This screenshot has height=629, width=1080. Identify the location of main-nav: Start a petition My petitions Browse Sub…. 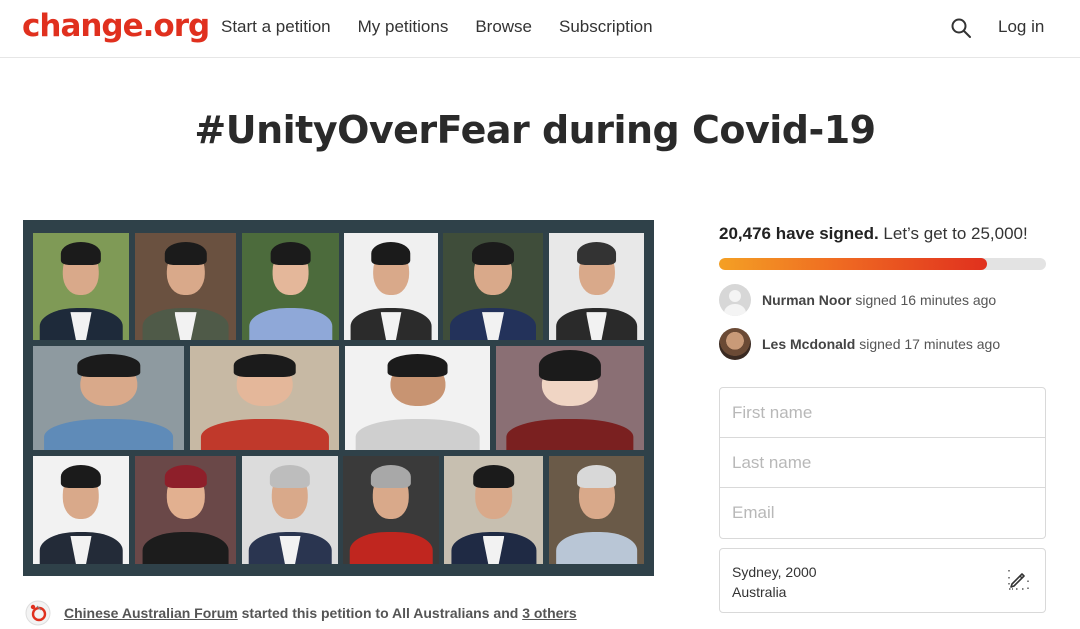
(450, 27).